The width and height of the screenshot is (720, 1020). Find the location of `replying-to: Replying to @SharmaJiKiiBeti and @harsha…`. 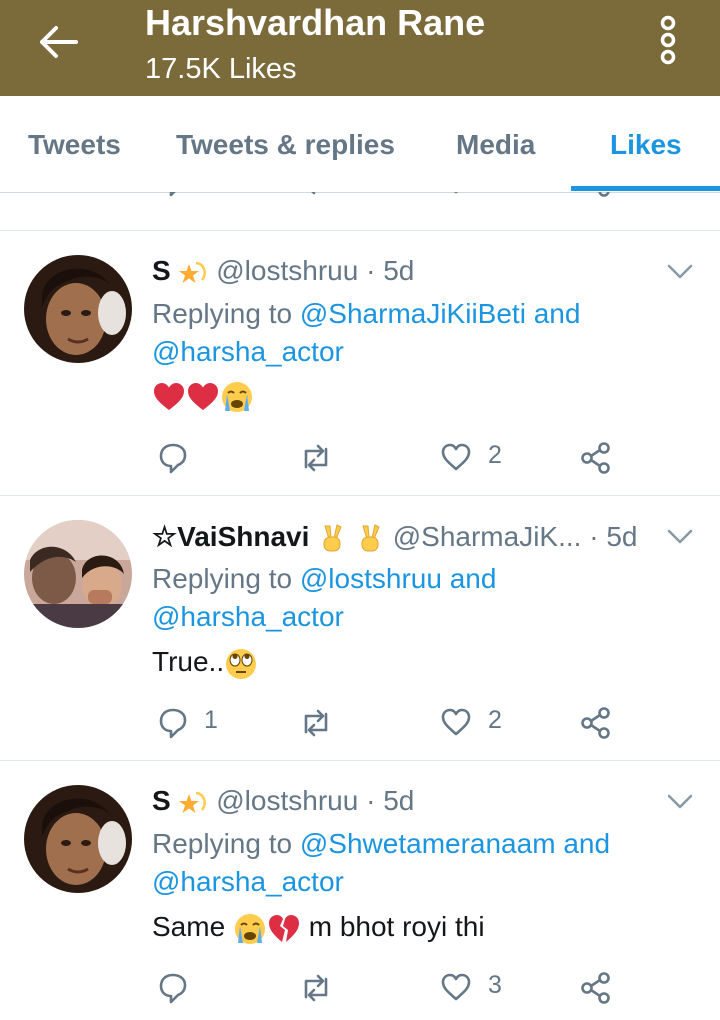

replying-to: Replying to @SharmaJiKiiBeti and @harsha… is located at coordinates (366, 333).